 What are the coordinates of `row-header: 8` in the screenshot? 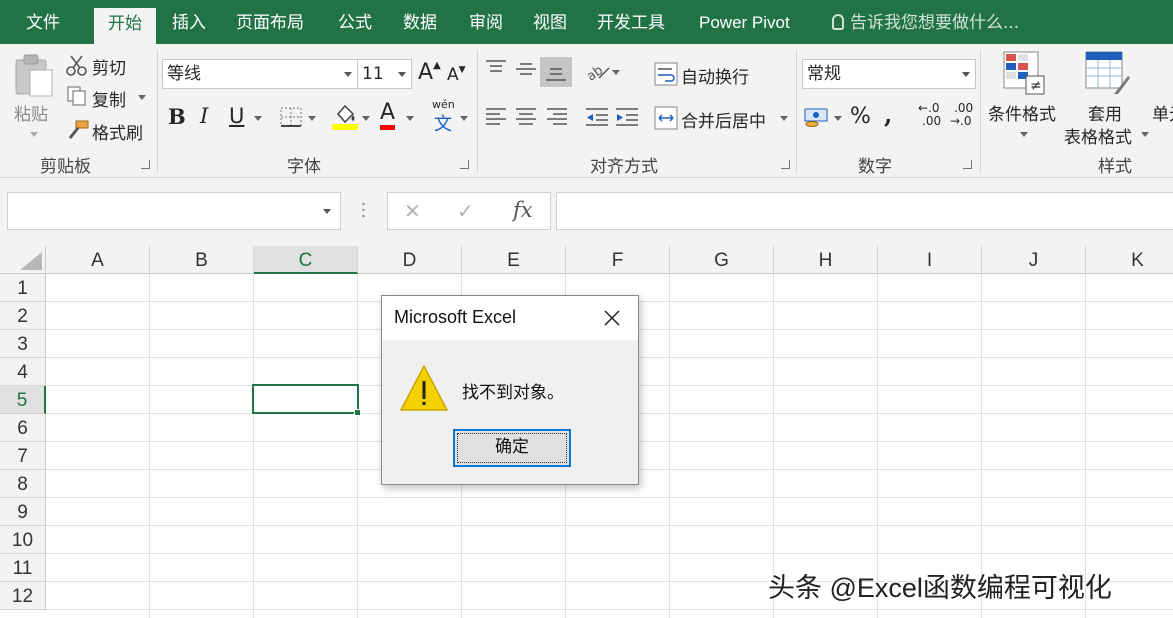 It's located at (23, 484).